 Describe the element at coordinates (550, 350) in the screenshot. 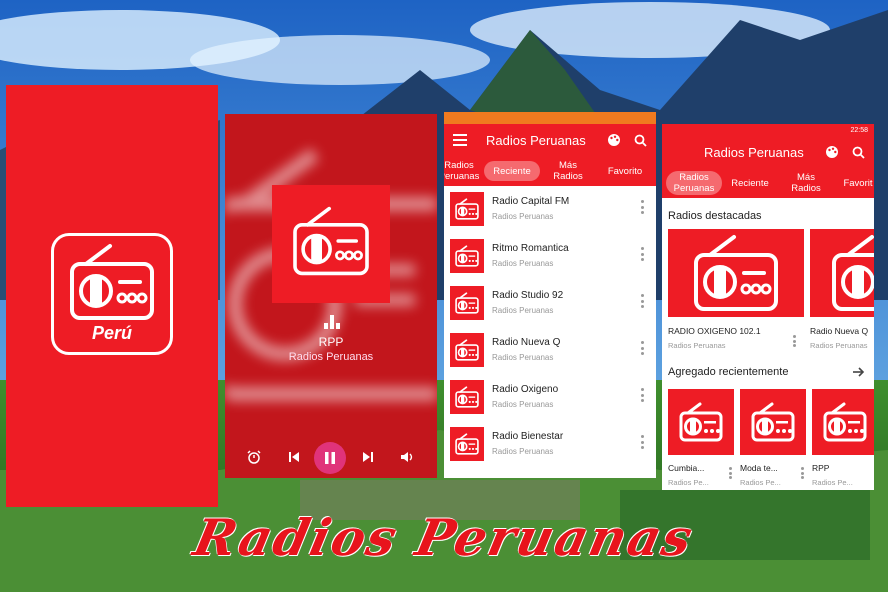

I see `list-item: Radio Nueva Q Radios Peruanas` at that location.